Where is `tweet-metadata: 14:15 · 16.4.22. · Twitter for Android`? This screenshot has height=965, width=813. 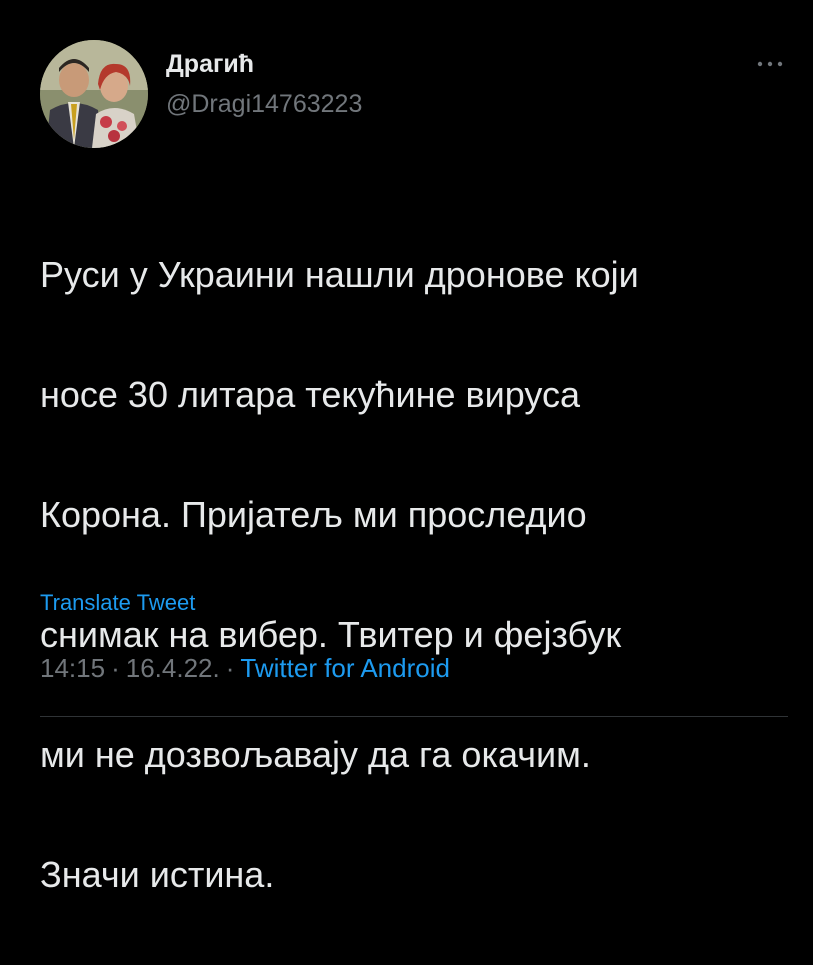
tweet-metadata: 14:15 · 16.4.22. · Twitter for Android is located at coordinates (245, 668).